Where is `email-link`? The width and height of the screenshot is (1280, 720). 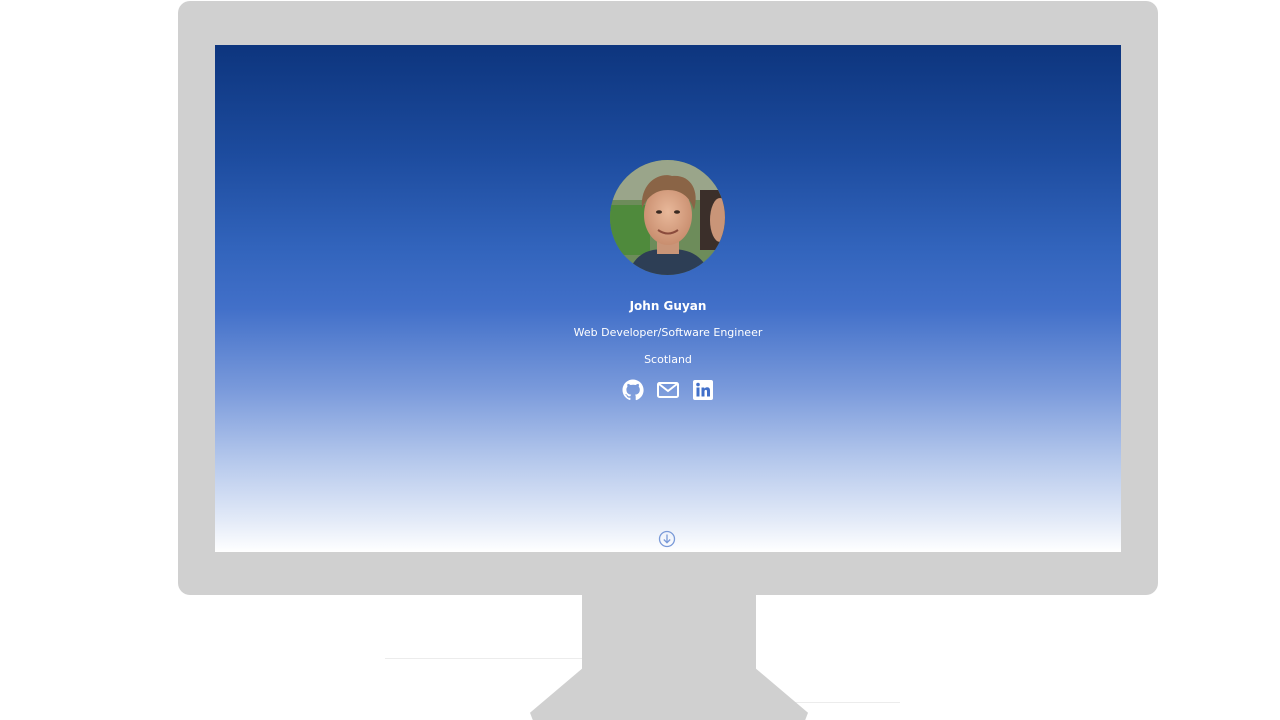
email-link is located at coordinates (668, 390).